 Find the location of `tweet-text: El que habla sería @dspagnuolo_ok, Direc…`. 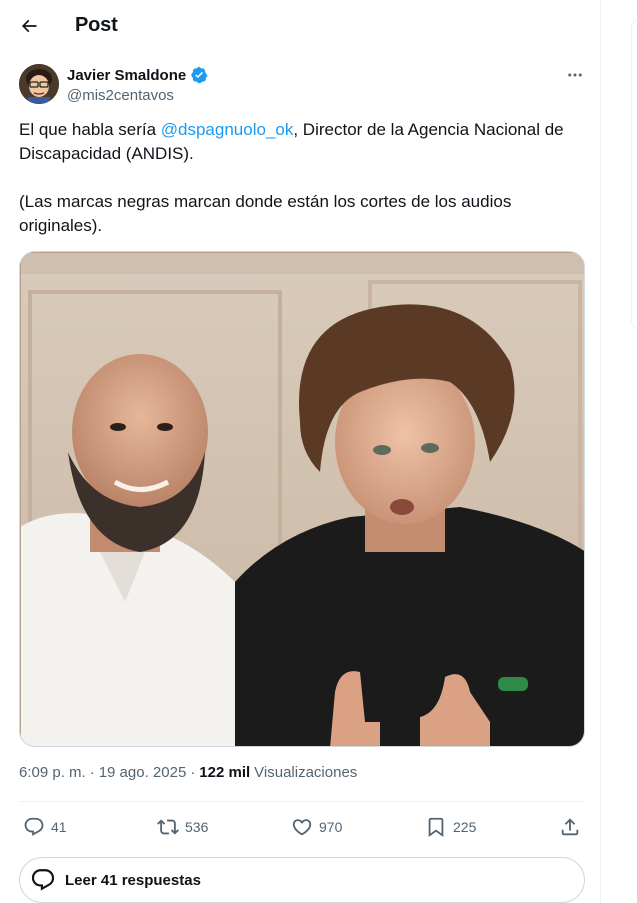

tweet-text: El que habla sería @dspagnuolo_ok, Direc… is located at coordinates (304, 178).